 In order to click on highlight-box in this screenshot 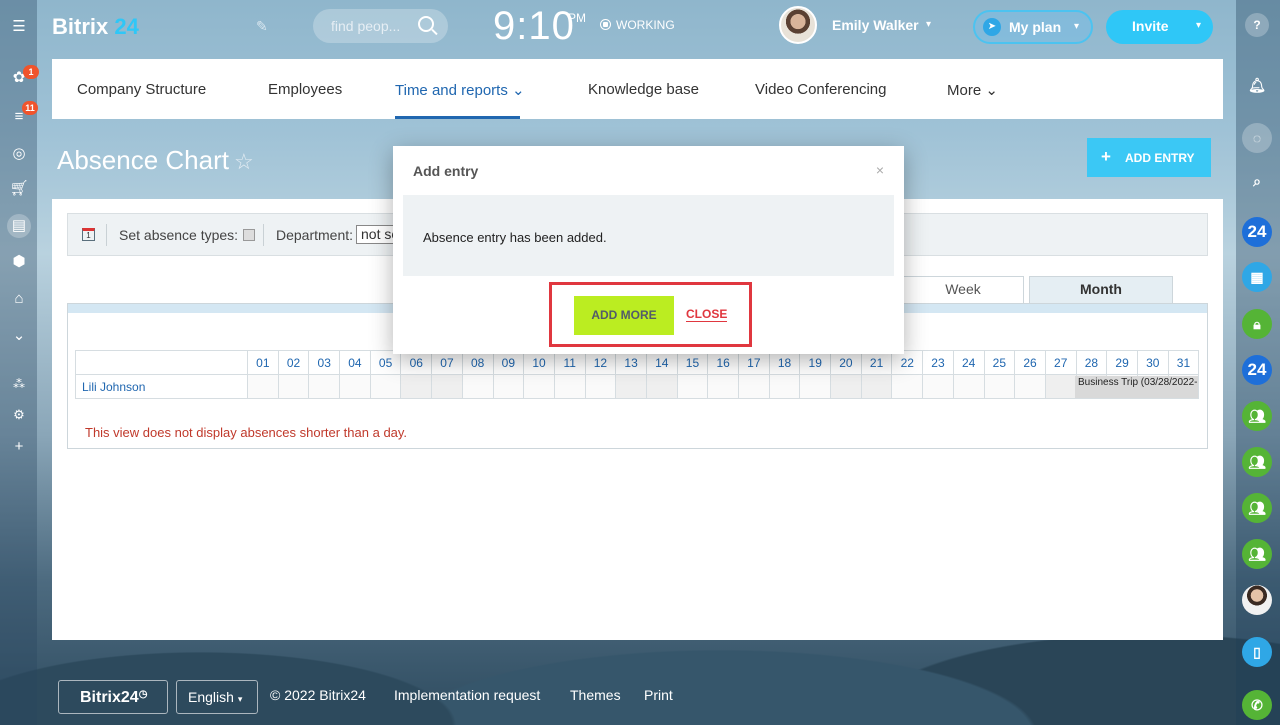, I will do `click(650, 314)`.